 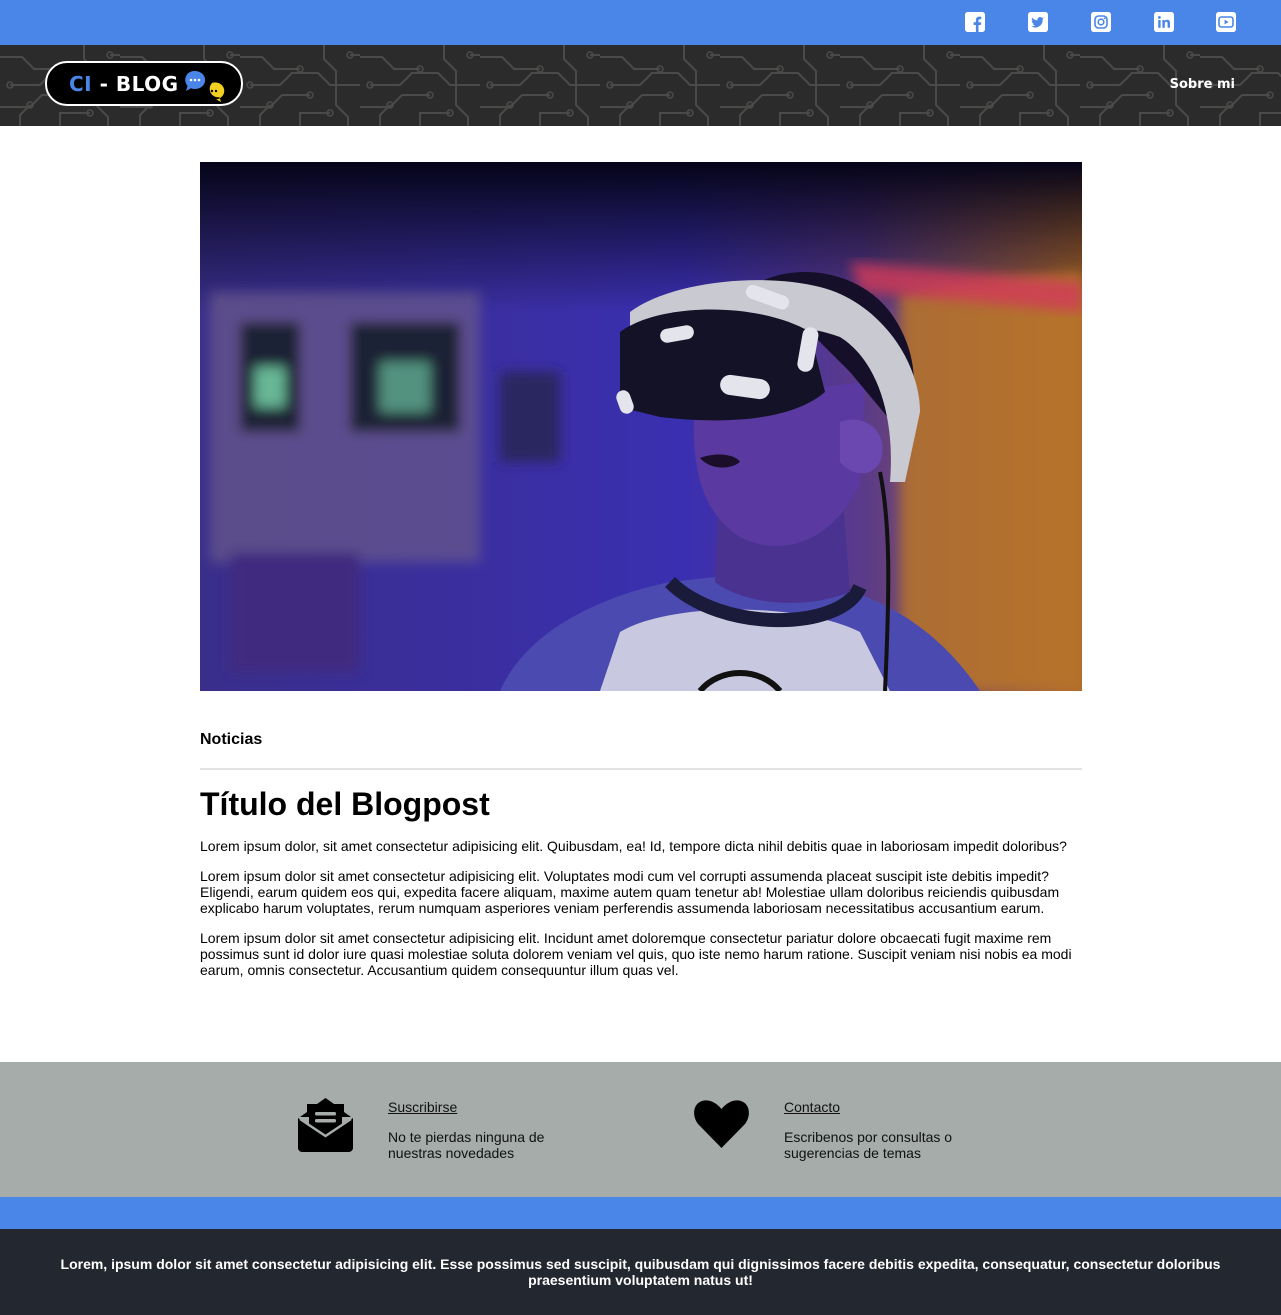 I want to click on logo-text: CI - BLOG, so click(x=124, y=84).